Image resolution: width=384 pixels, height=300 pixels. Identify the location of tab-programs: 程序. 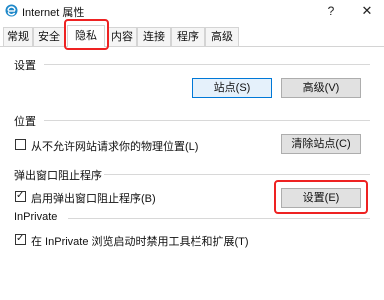
(188, 36).